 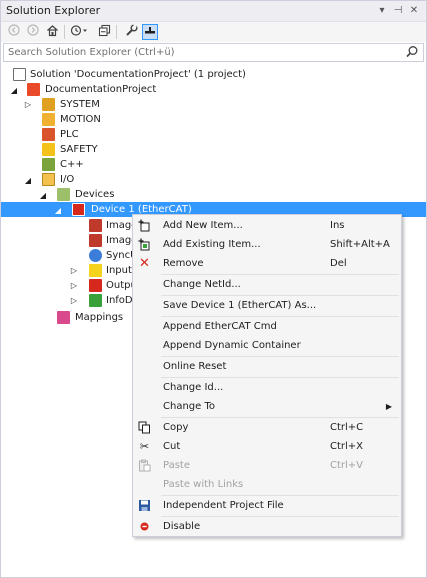 What do you see at coordinates (80, 104) in the screenshot?
I see `tree-node-label: SYSTEM` at bounding box center [80, 104].